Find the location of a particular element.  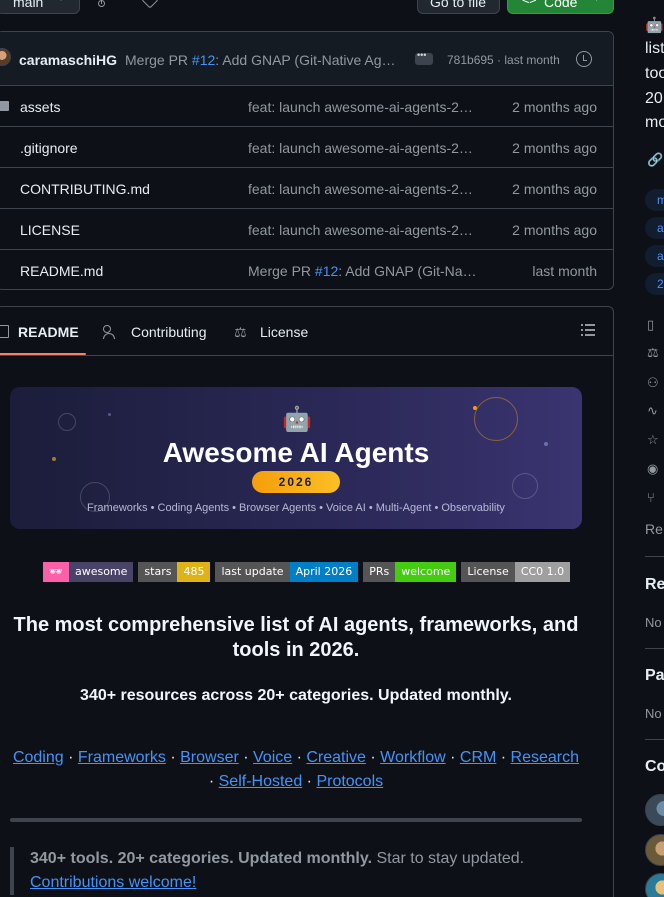

category-link: Protocols is located at coordinates (349, 781).